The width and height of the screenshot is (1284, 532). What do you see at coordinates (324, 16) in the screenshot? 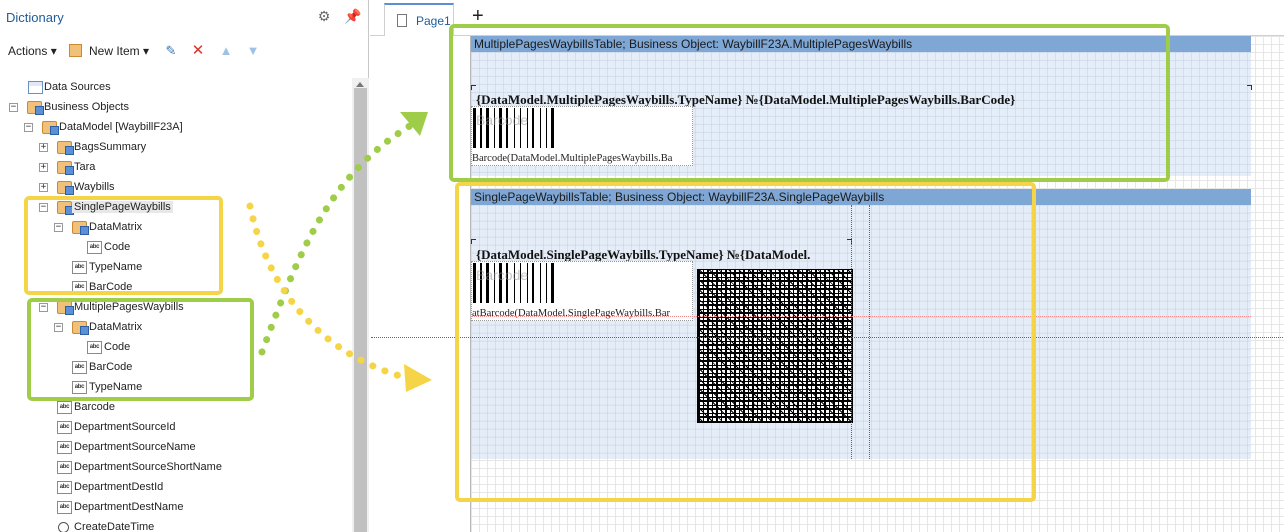
I see `gear-icon: ⚙` at bounding box center [324, 16].